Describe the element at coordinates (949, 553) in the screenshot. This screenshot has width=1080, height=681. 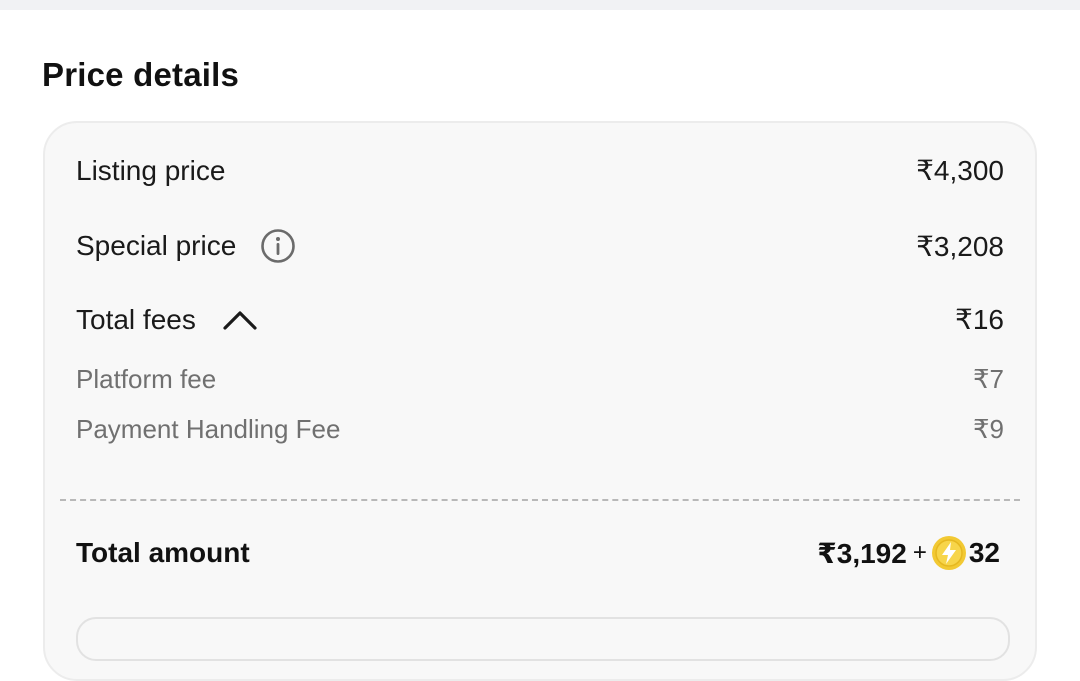
I see `supercoin-icon` at that location.